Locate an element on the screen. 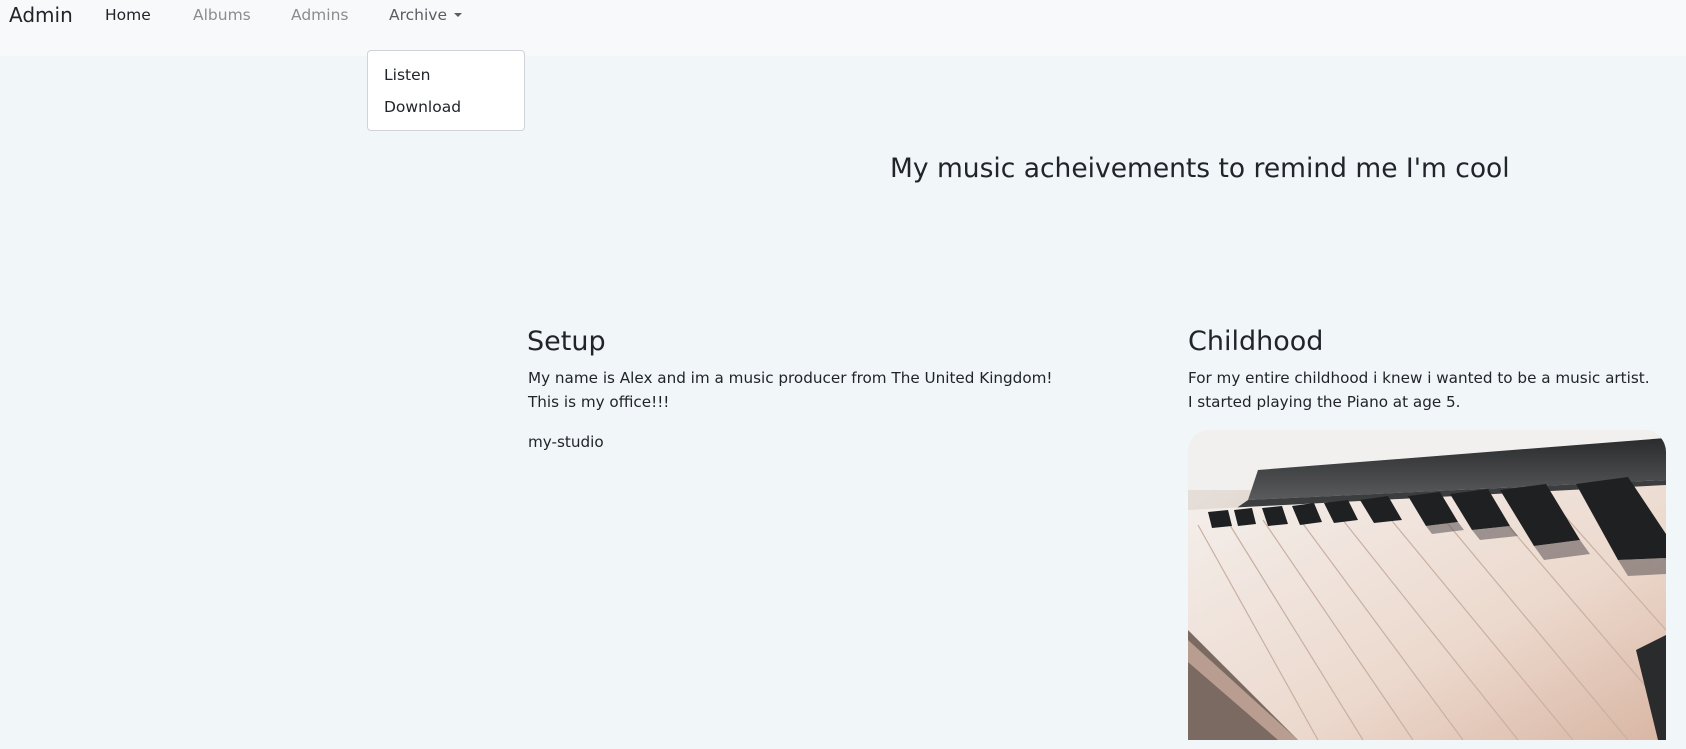  piano-keys-image is located at coordinates (1427, 585).